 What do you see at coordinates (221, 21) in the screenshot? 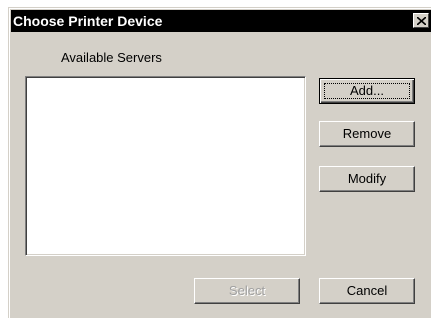
I see `title-bar: Choose Printer Device` at bounding box center [221, 21].